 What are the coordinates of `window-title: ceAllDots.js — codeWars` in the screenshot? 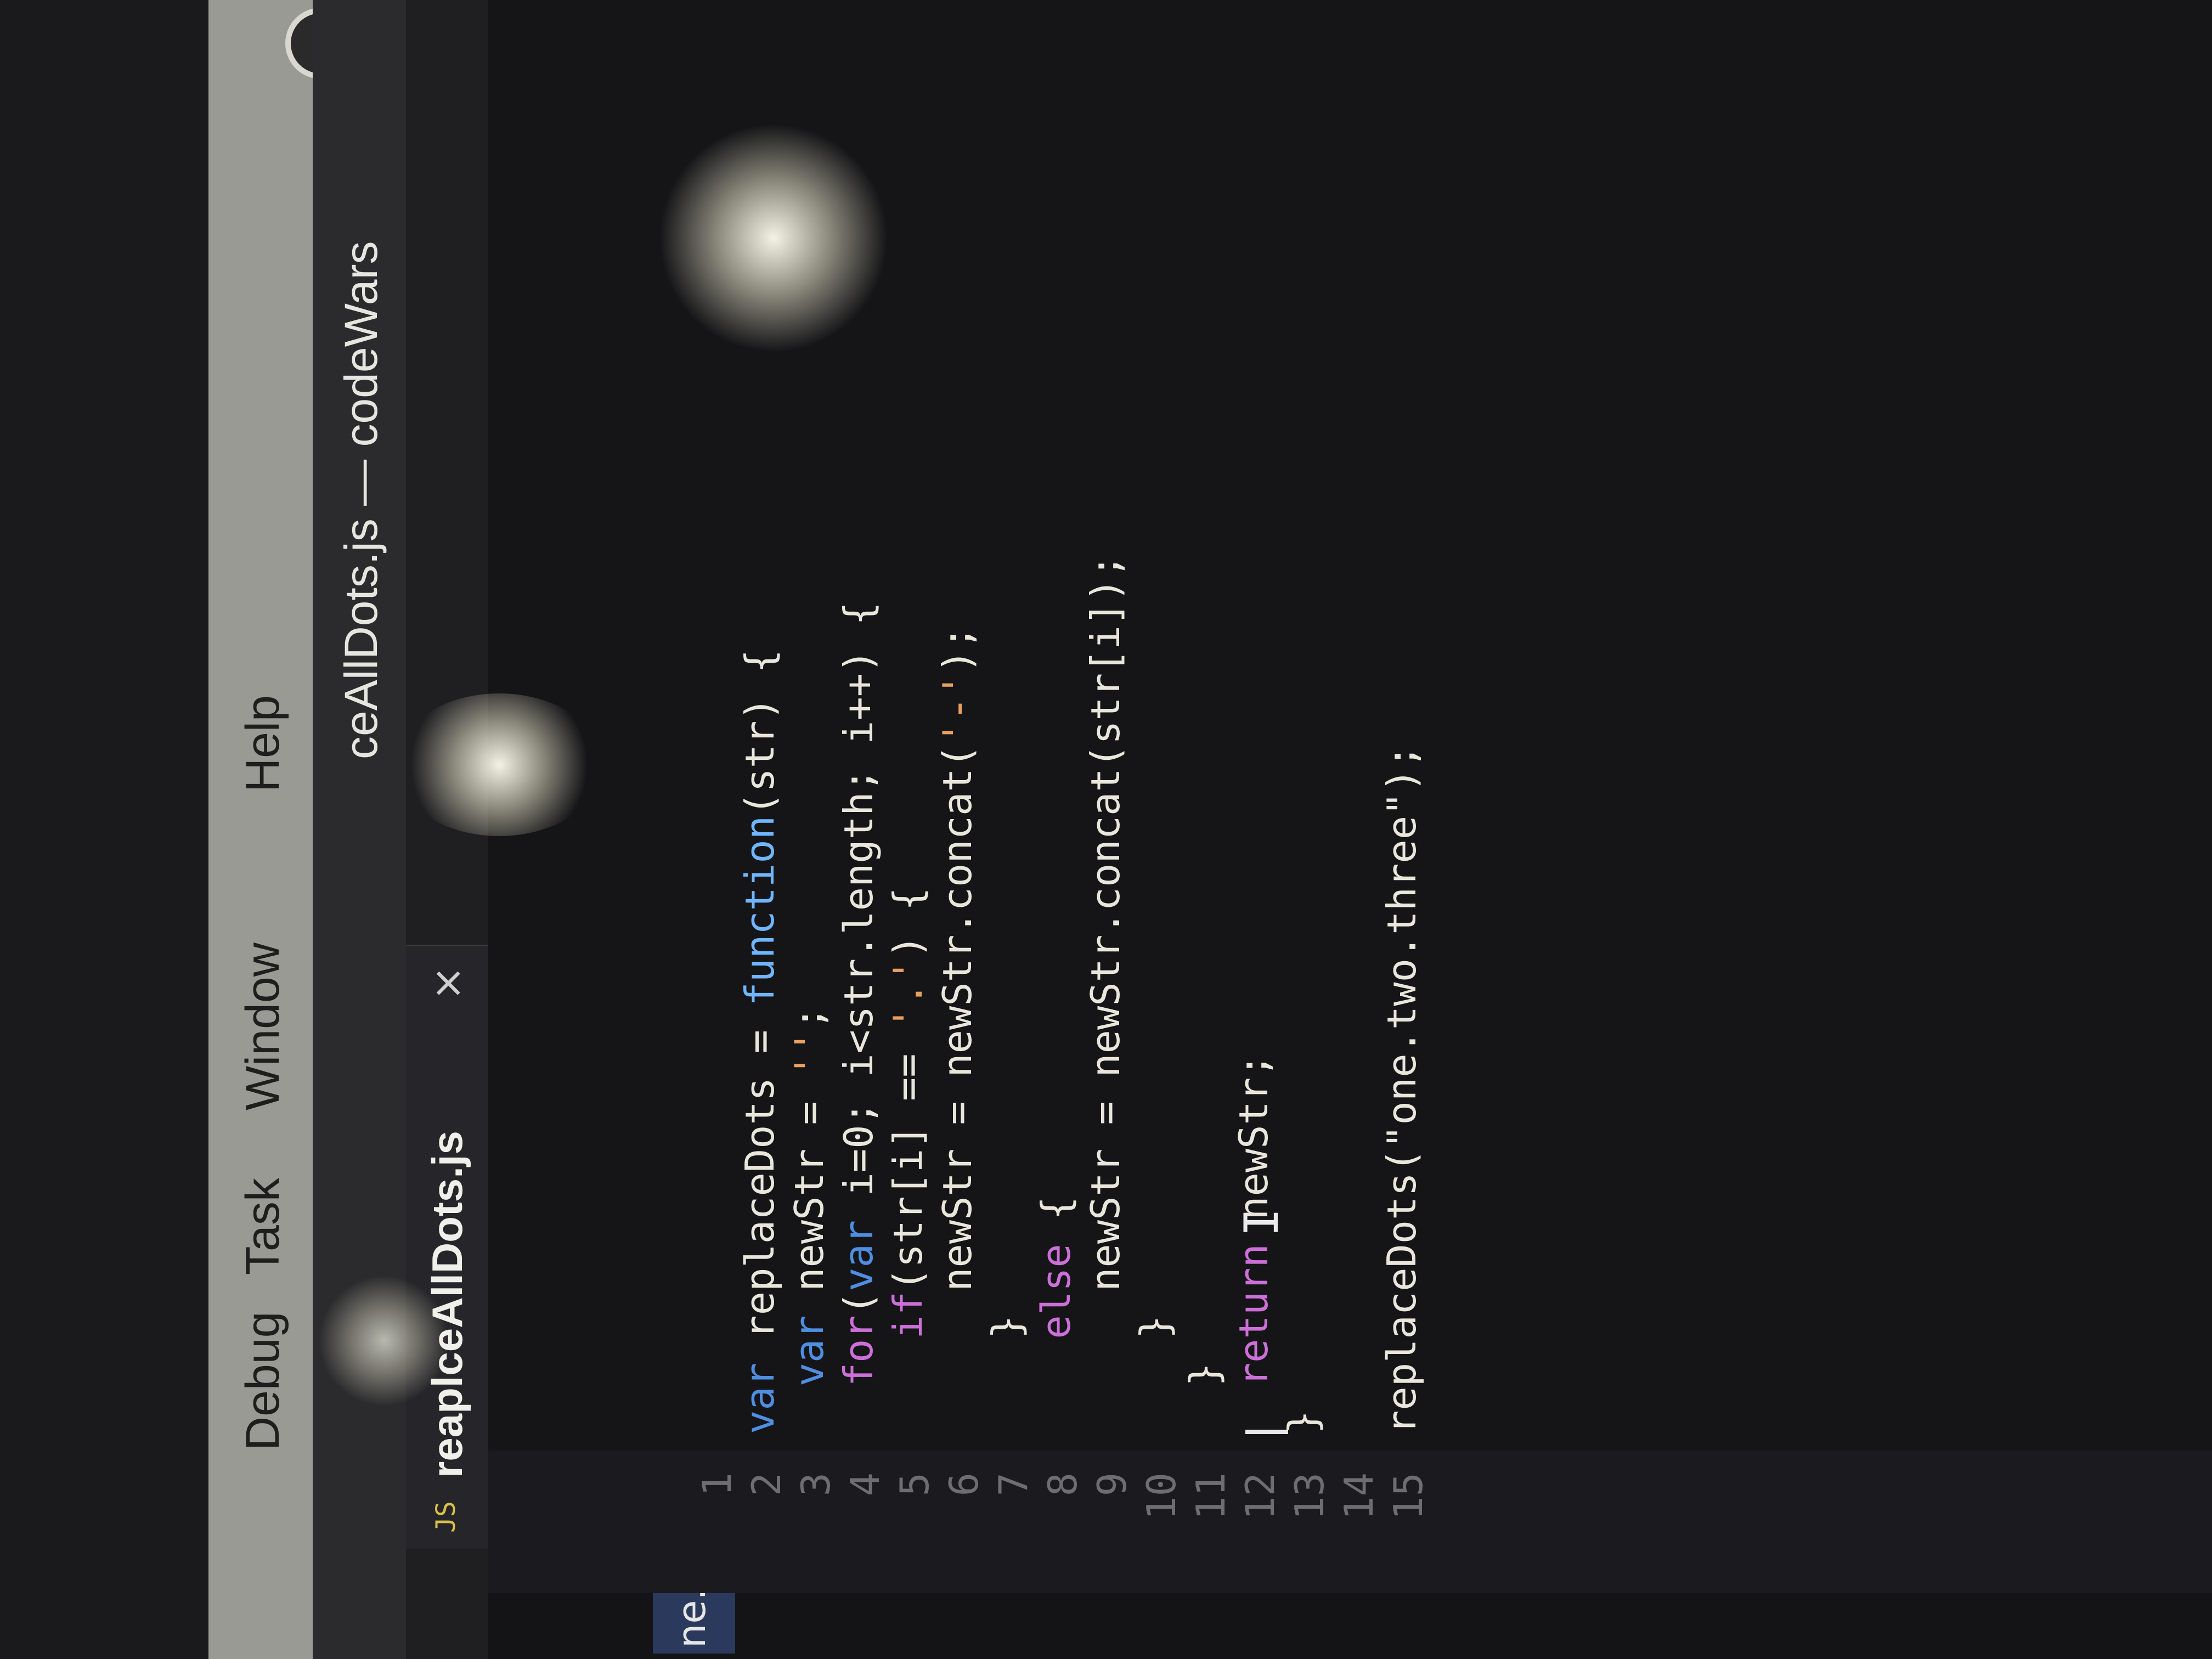 It's located at (361, 500).